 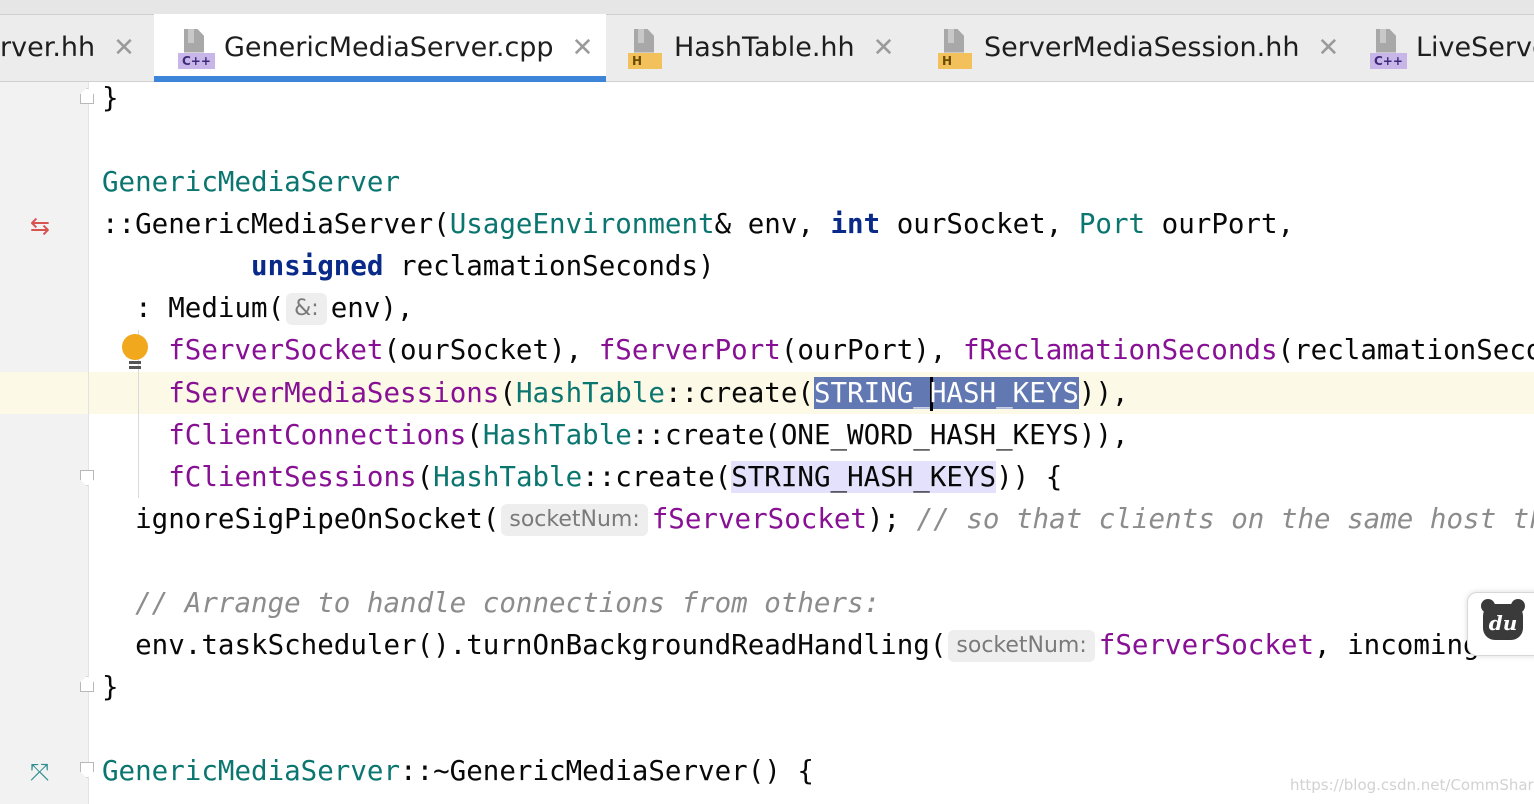 What do you see at coordinates (110, 687) in the screenshot?
I see `code-line-15: }` at bounding box center [110, 687].